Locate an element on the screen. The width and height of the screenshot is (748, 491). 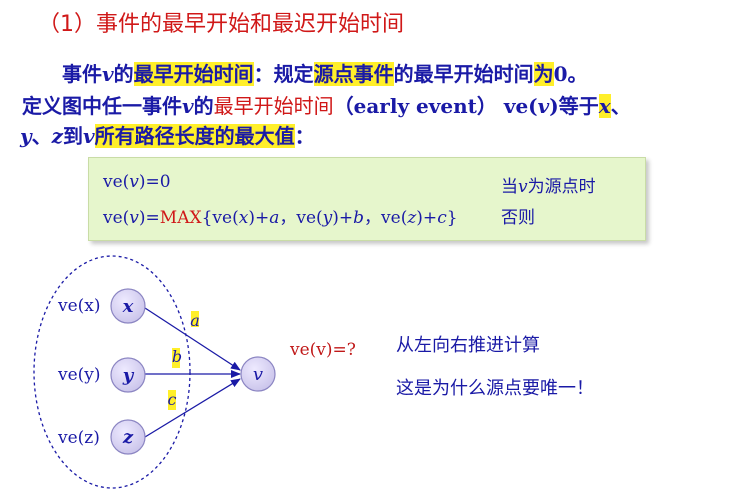
edge-label-c: c is located at coordinates (172, 399).